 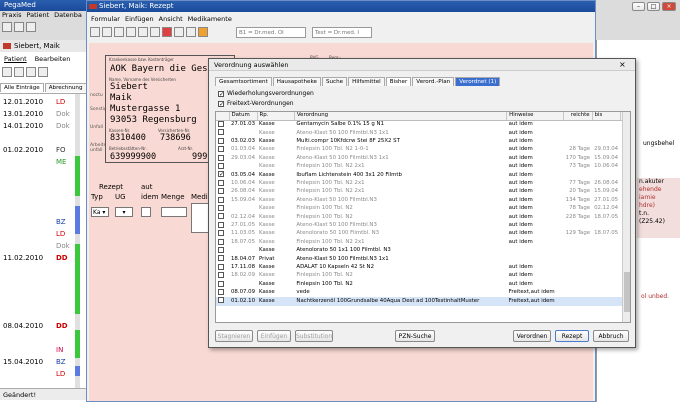 I want to click on option-freitext: ✓ Freitext-Verordnungen, so click(x=256, y=103).